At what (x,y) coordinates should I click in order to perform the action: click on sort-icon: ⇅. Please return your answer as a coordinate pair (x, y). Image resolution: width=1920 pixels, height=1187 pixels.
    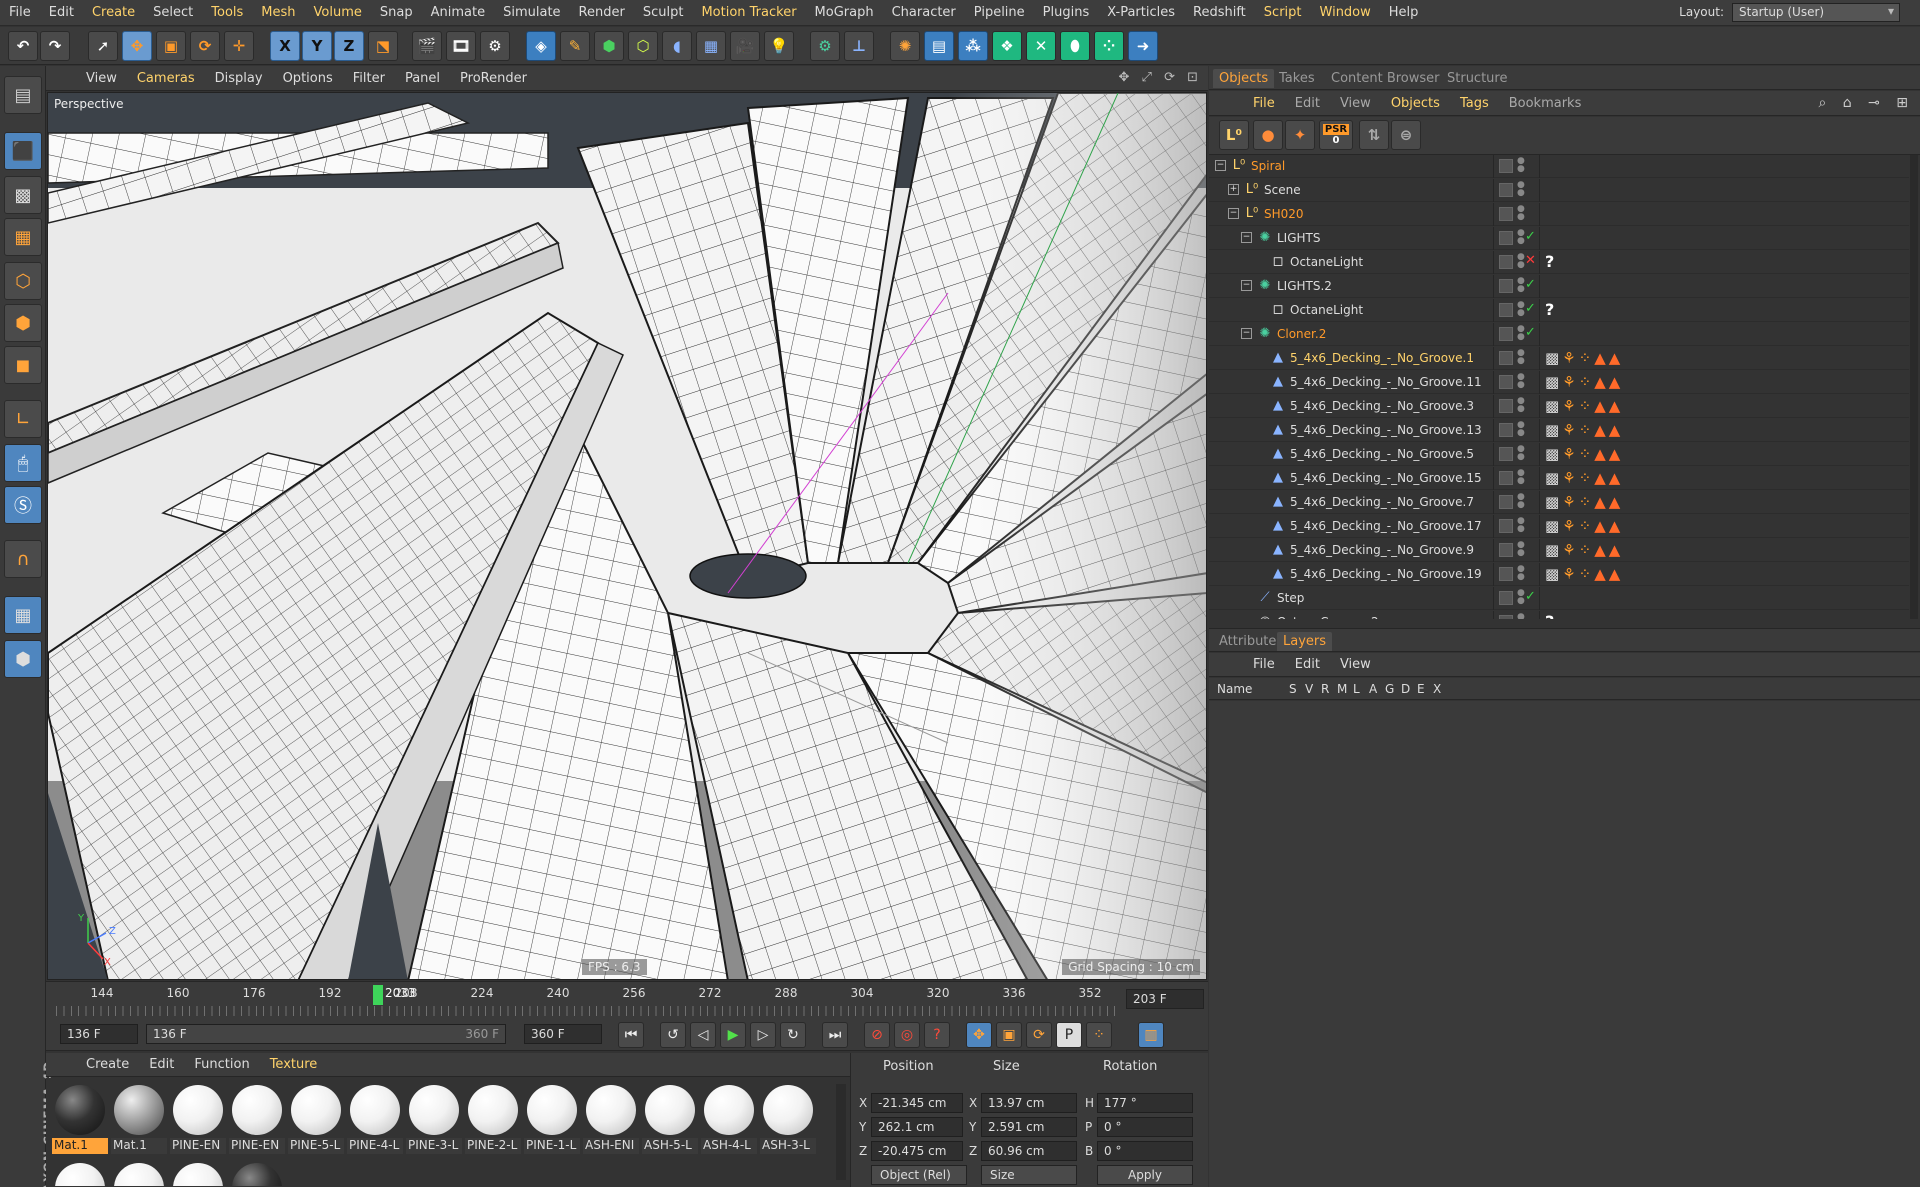
    Looking at the image, I should click on (1374, 135).